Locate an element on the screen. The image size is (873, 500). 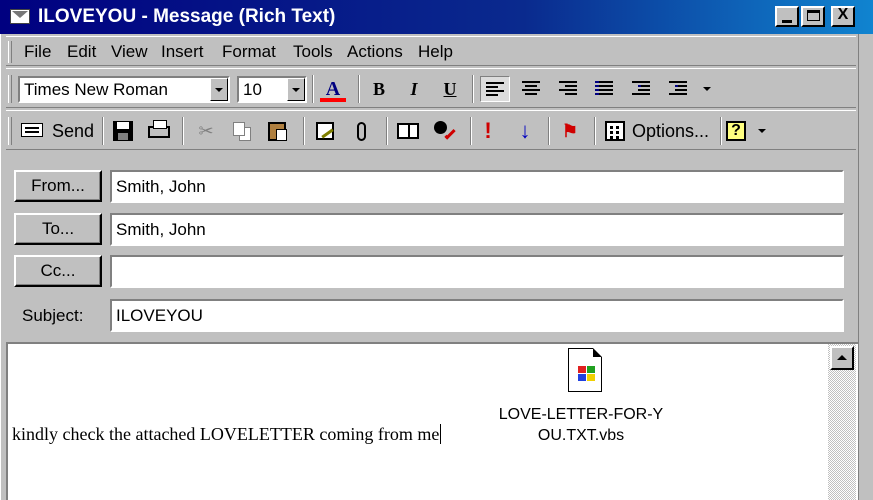
font-color-button: A is located at coordinates (333, 89).